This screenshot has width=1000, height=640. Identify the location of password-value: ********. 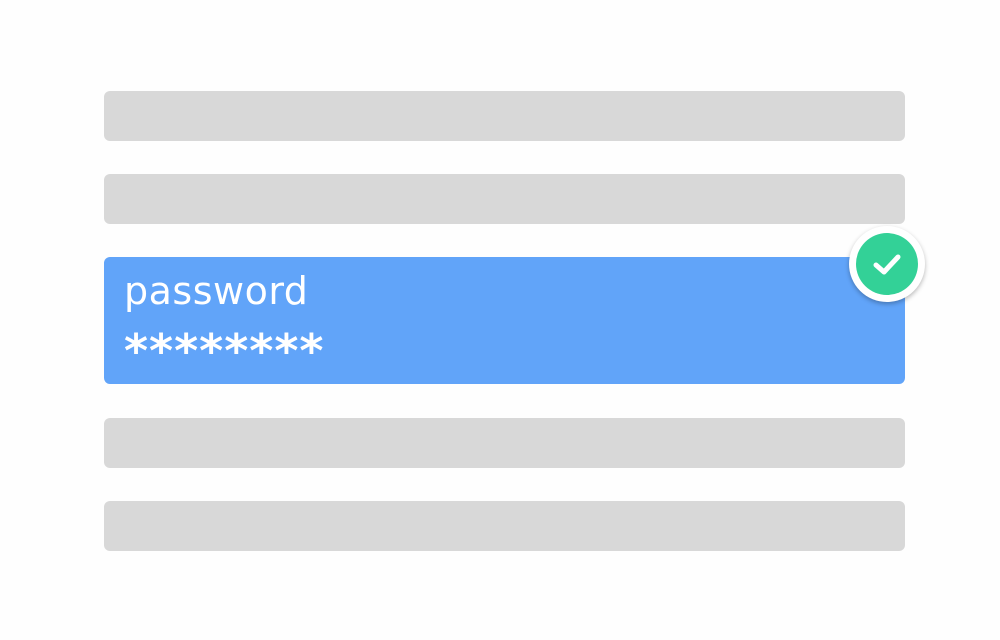
(224, 351).